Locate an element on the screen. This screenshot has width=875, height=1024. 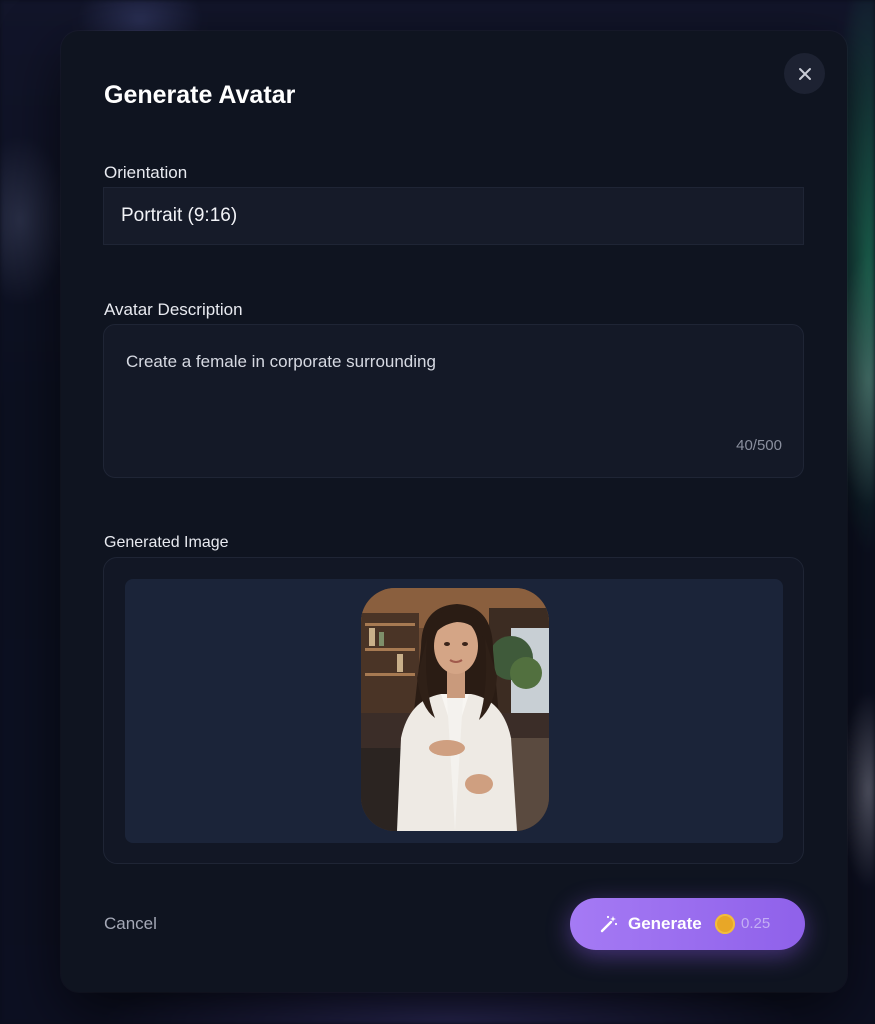
close-button is located at coordinates (804, 73).